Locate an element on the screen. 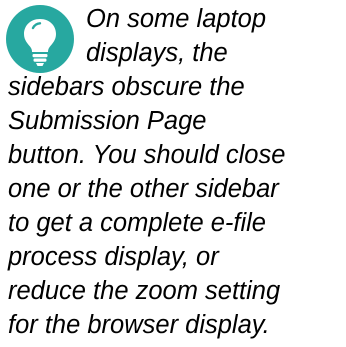 The image size is (346, 347). tip-line: for the browser display. is located at coordinates (139, 325).